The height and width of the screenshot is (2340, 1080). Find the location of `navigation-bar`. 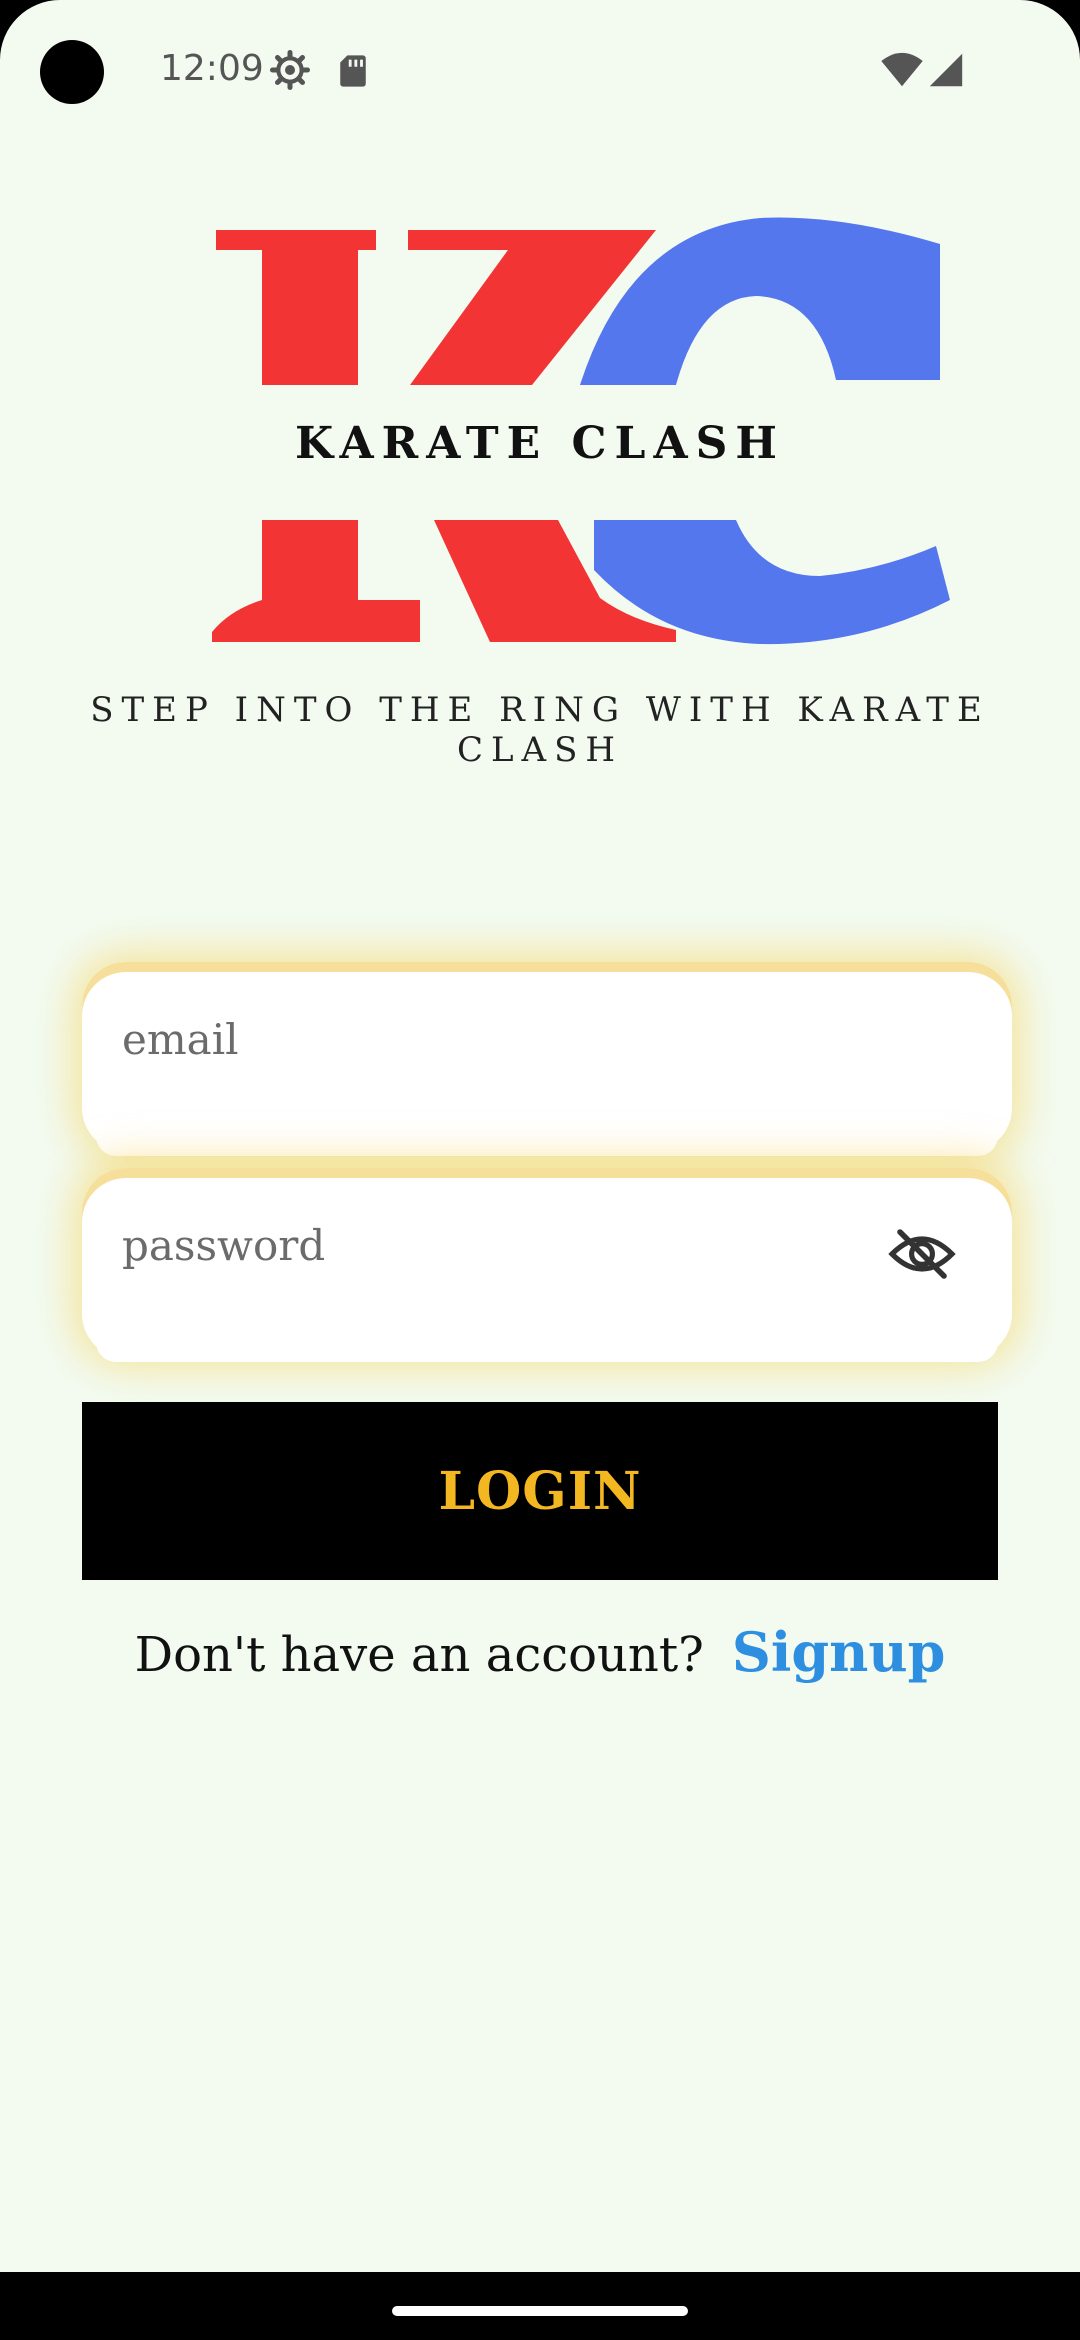

navigation-bar is located at coordinates (540, 2306).